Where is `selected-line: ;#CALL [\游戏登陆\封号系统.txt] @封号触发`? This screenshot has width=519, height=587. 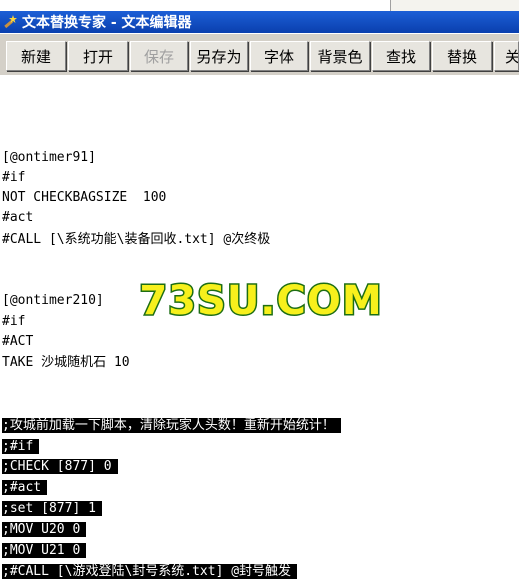 selected-line: ;#CALL [\游戏登陆\封号系统.txt] @封号触发 is located at coordinates (150, 572).